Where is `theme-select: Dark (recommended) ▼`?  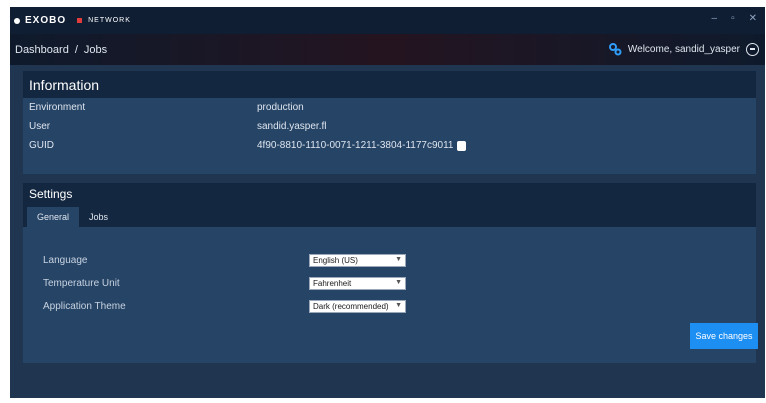 theme-select: Dark (recommended) ▼ is located at coordinates (357, 306).